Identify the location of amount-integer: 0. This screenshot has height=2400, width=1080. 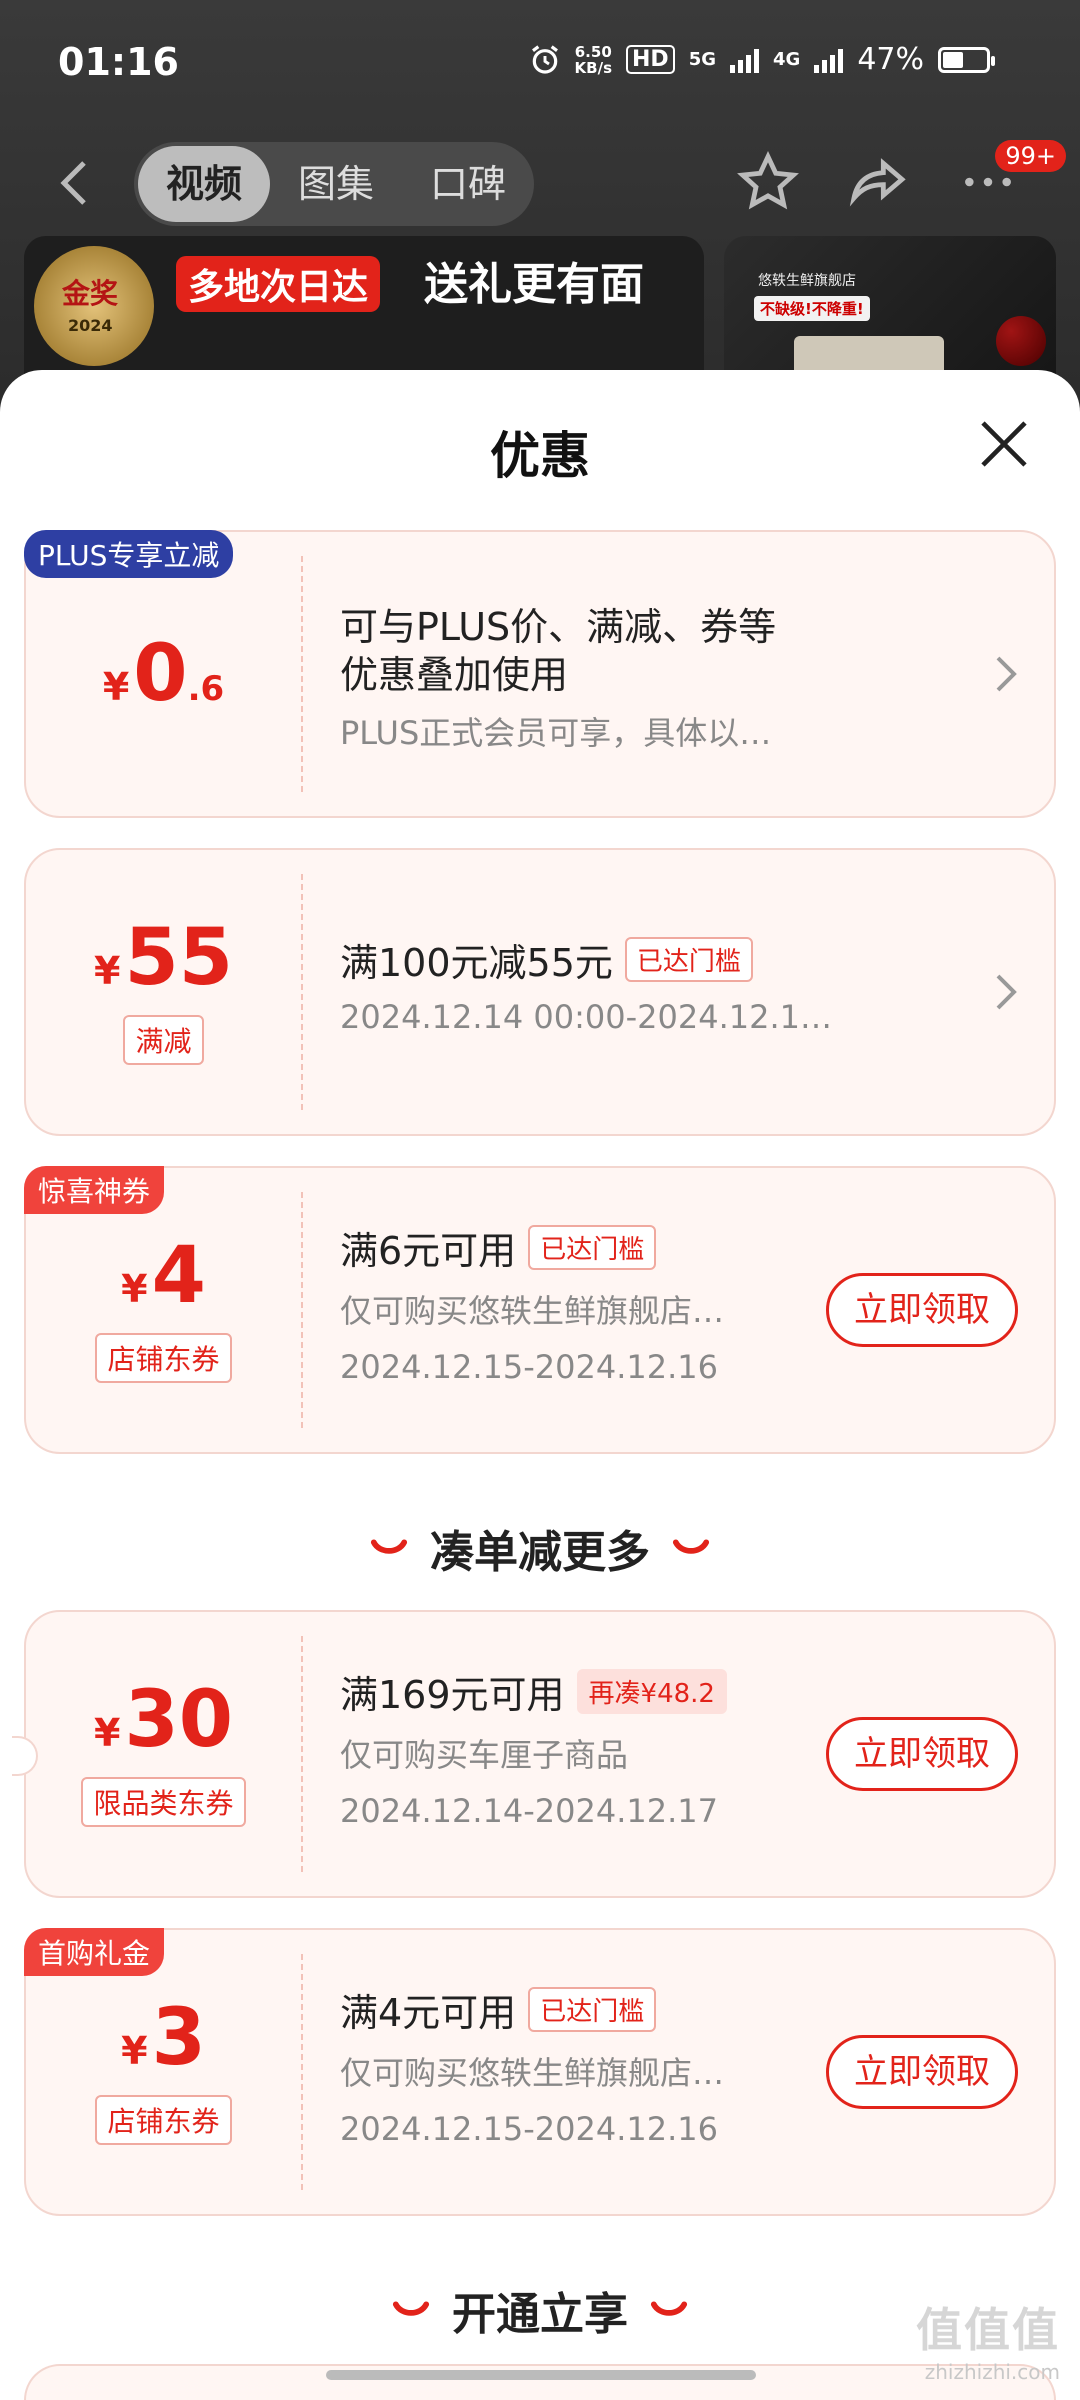
(160, 674).